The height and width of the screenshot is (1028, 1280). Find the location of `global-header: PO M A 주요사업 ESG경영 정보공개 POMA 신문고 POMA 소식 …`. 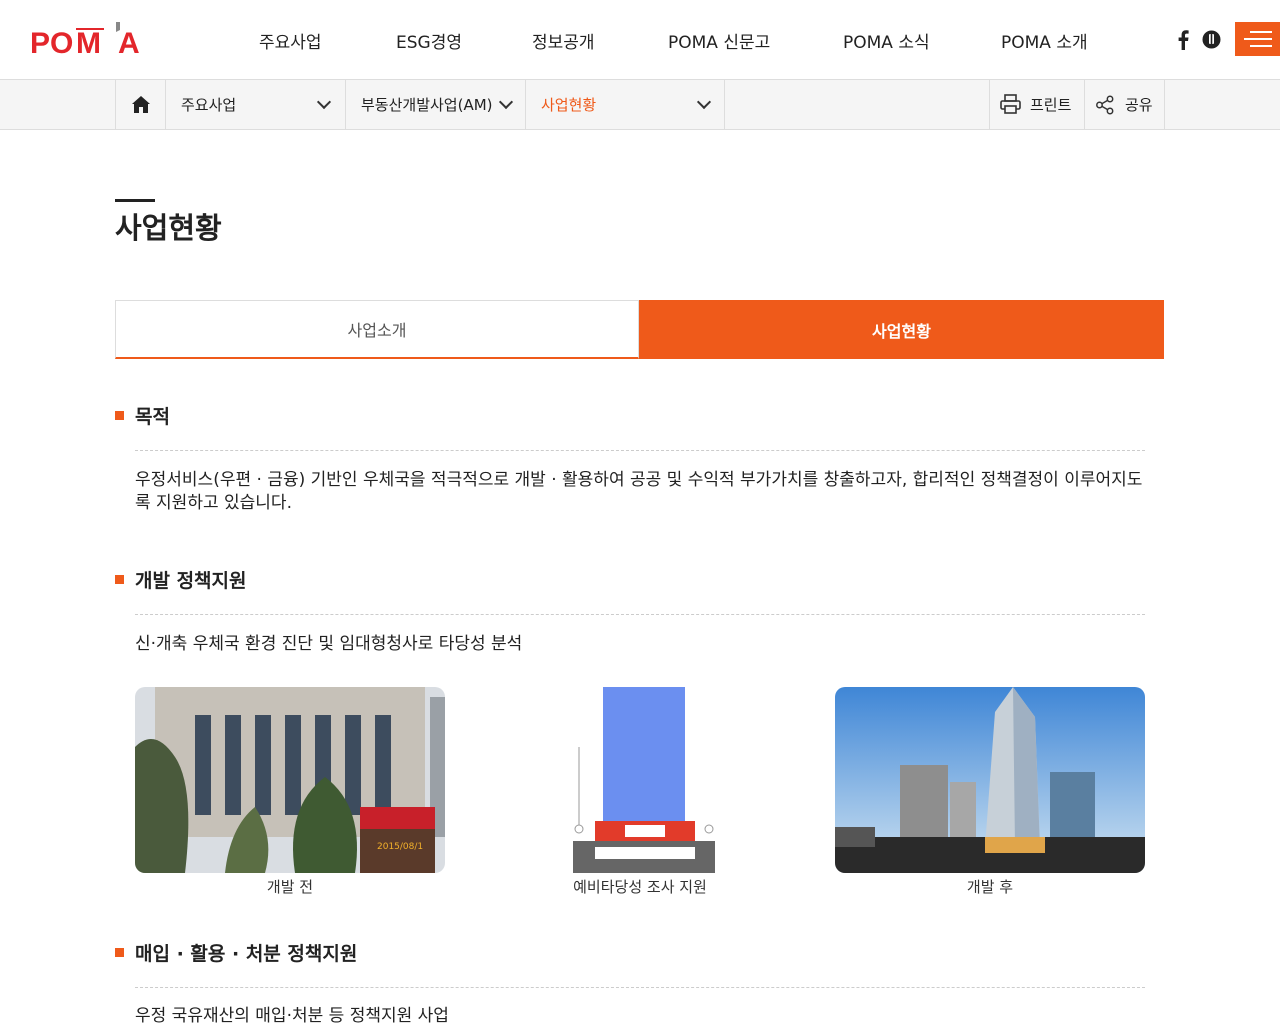

global-header: PO M A 주요사업 ESG경영 정보공개 POMA 신문고 POMA 소식 … is located at coordinates (640, 40).